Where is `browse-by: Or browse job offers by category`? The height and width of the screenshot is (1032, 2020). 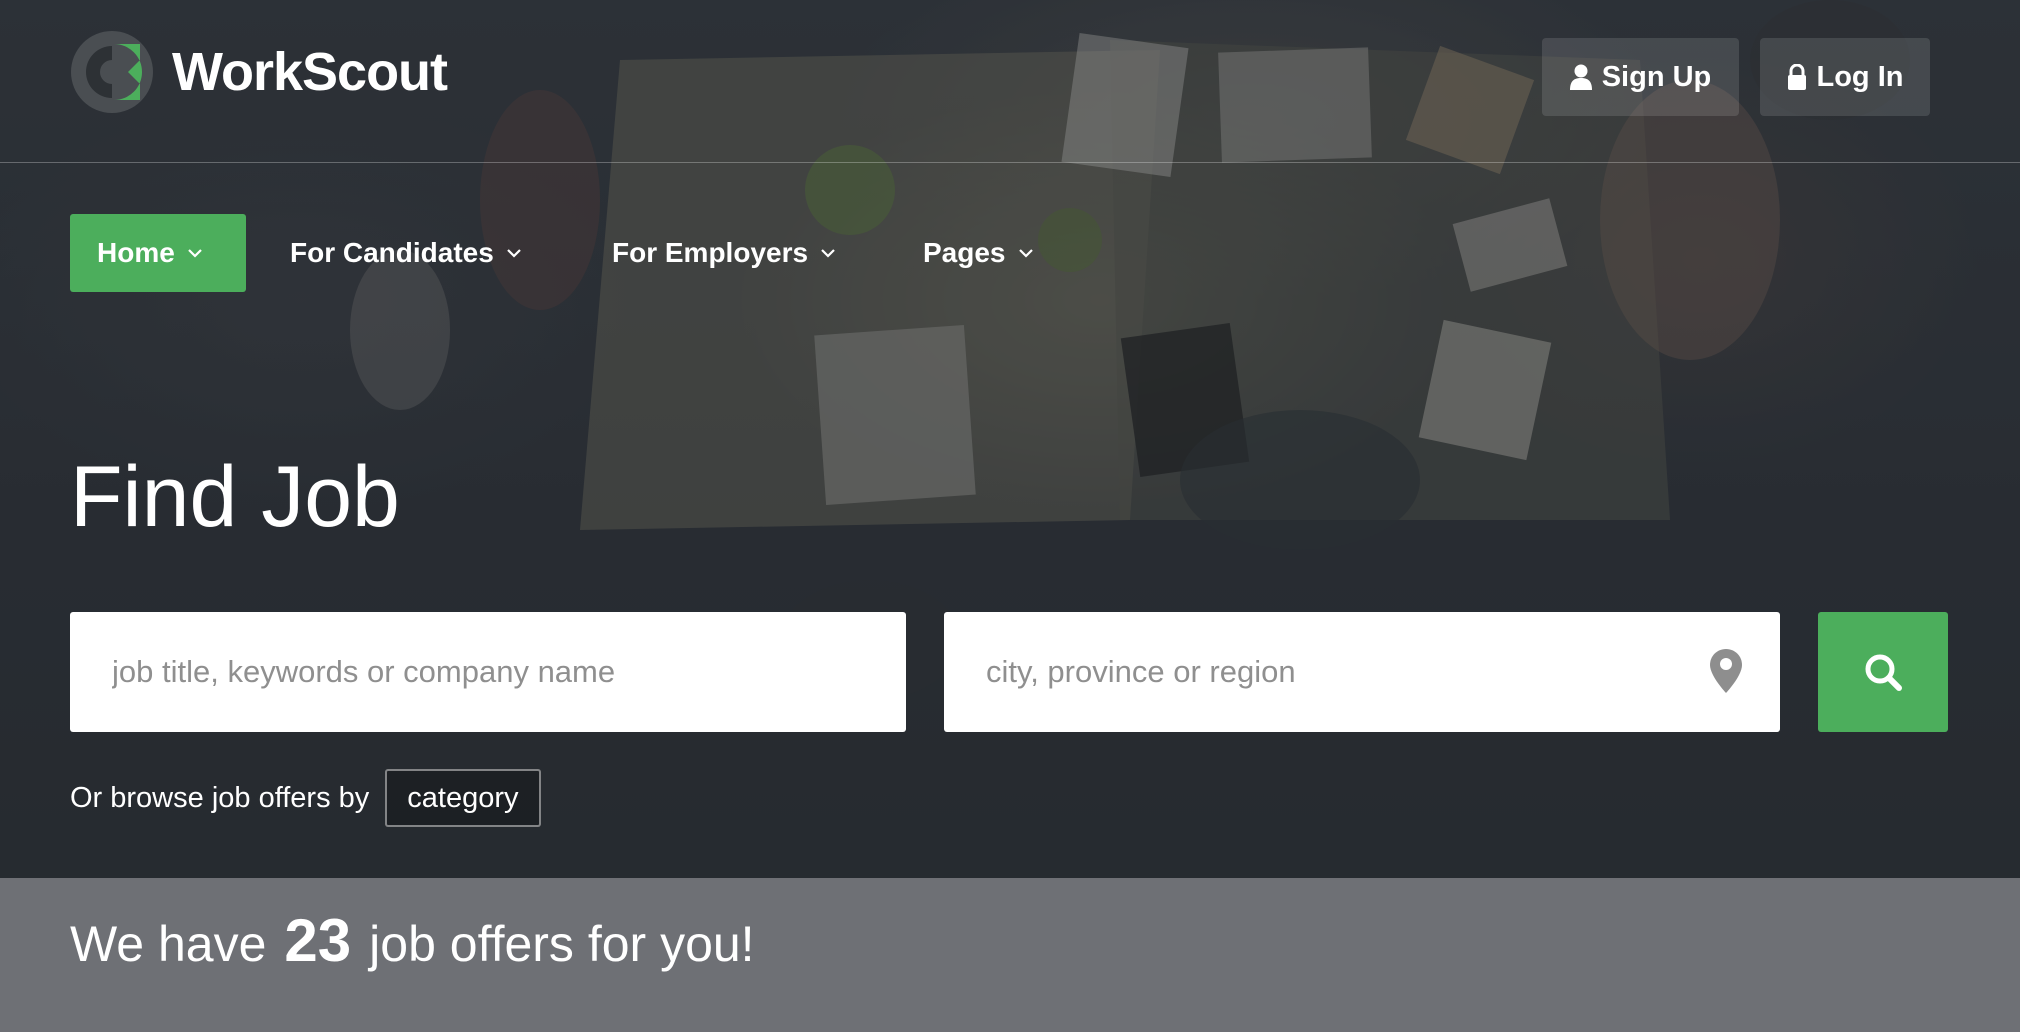 browse-by: Or browse job offers by category is located at coordinates (305, 798).